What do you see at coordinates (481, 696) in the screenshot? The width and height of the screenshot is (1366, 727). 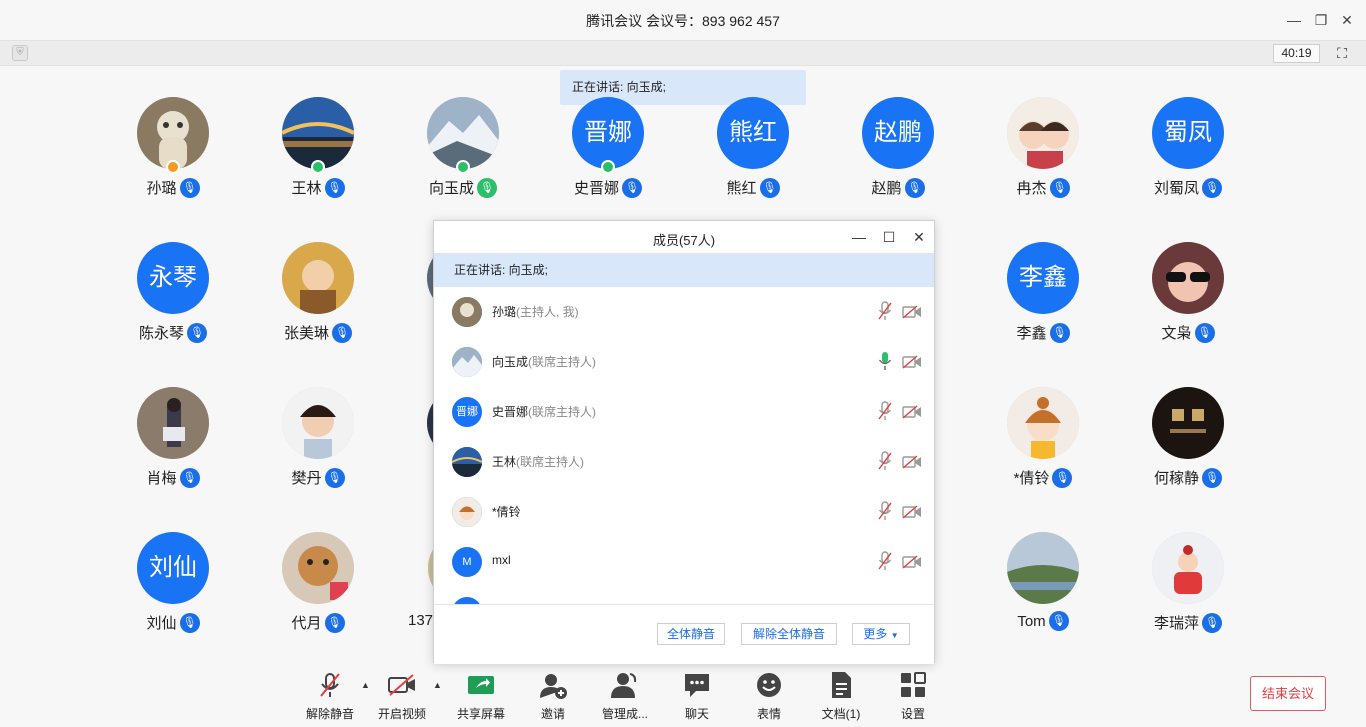 I see `share-screen-button: 共享屏幕` at bounding box center [481, 696].